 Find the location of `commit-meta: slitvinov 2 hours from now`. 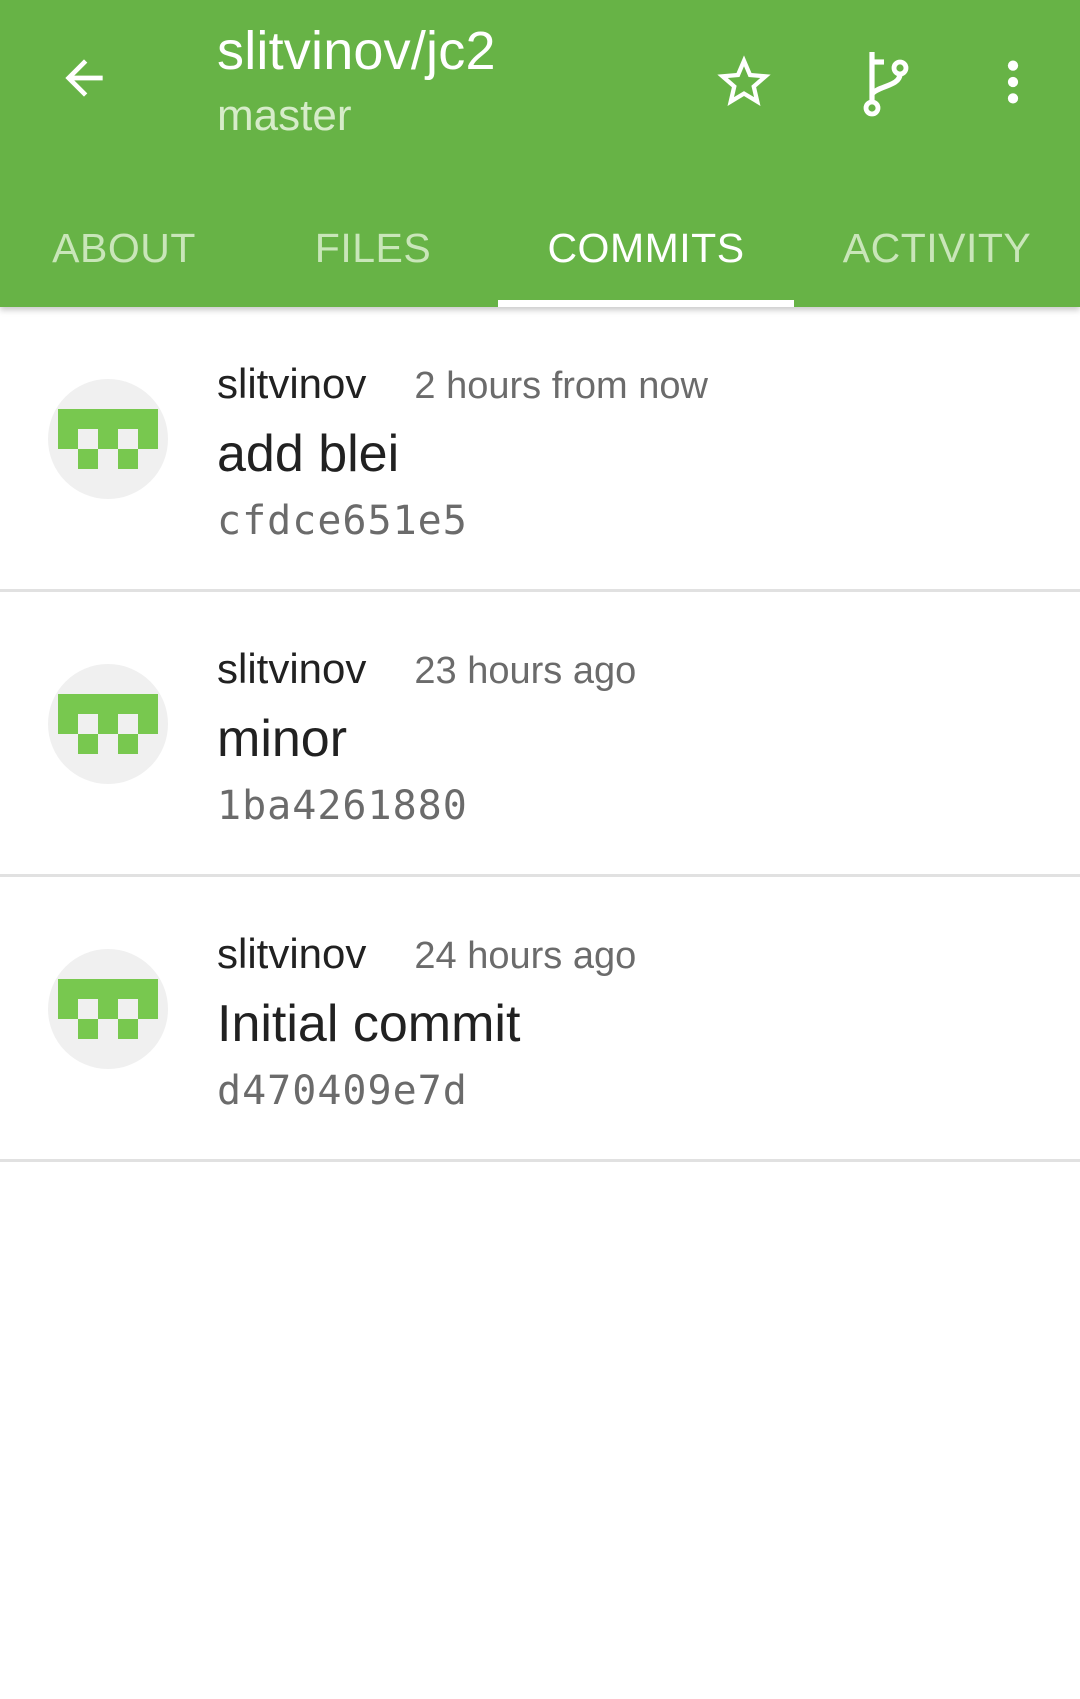

commit-meta: slitvinov 2 hours from now is located at coordinates (462, 385).